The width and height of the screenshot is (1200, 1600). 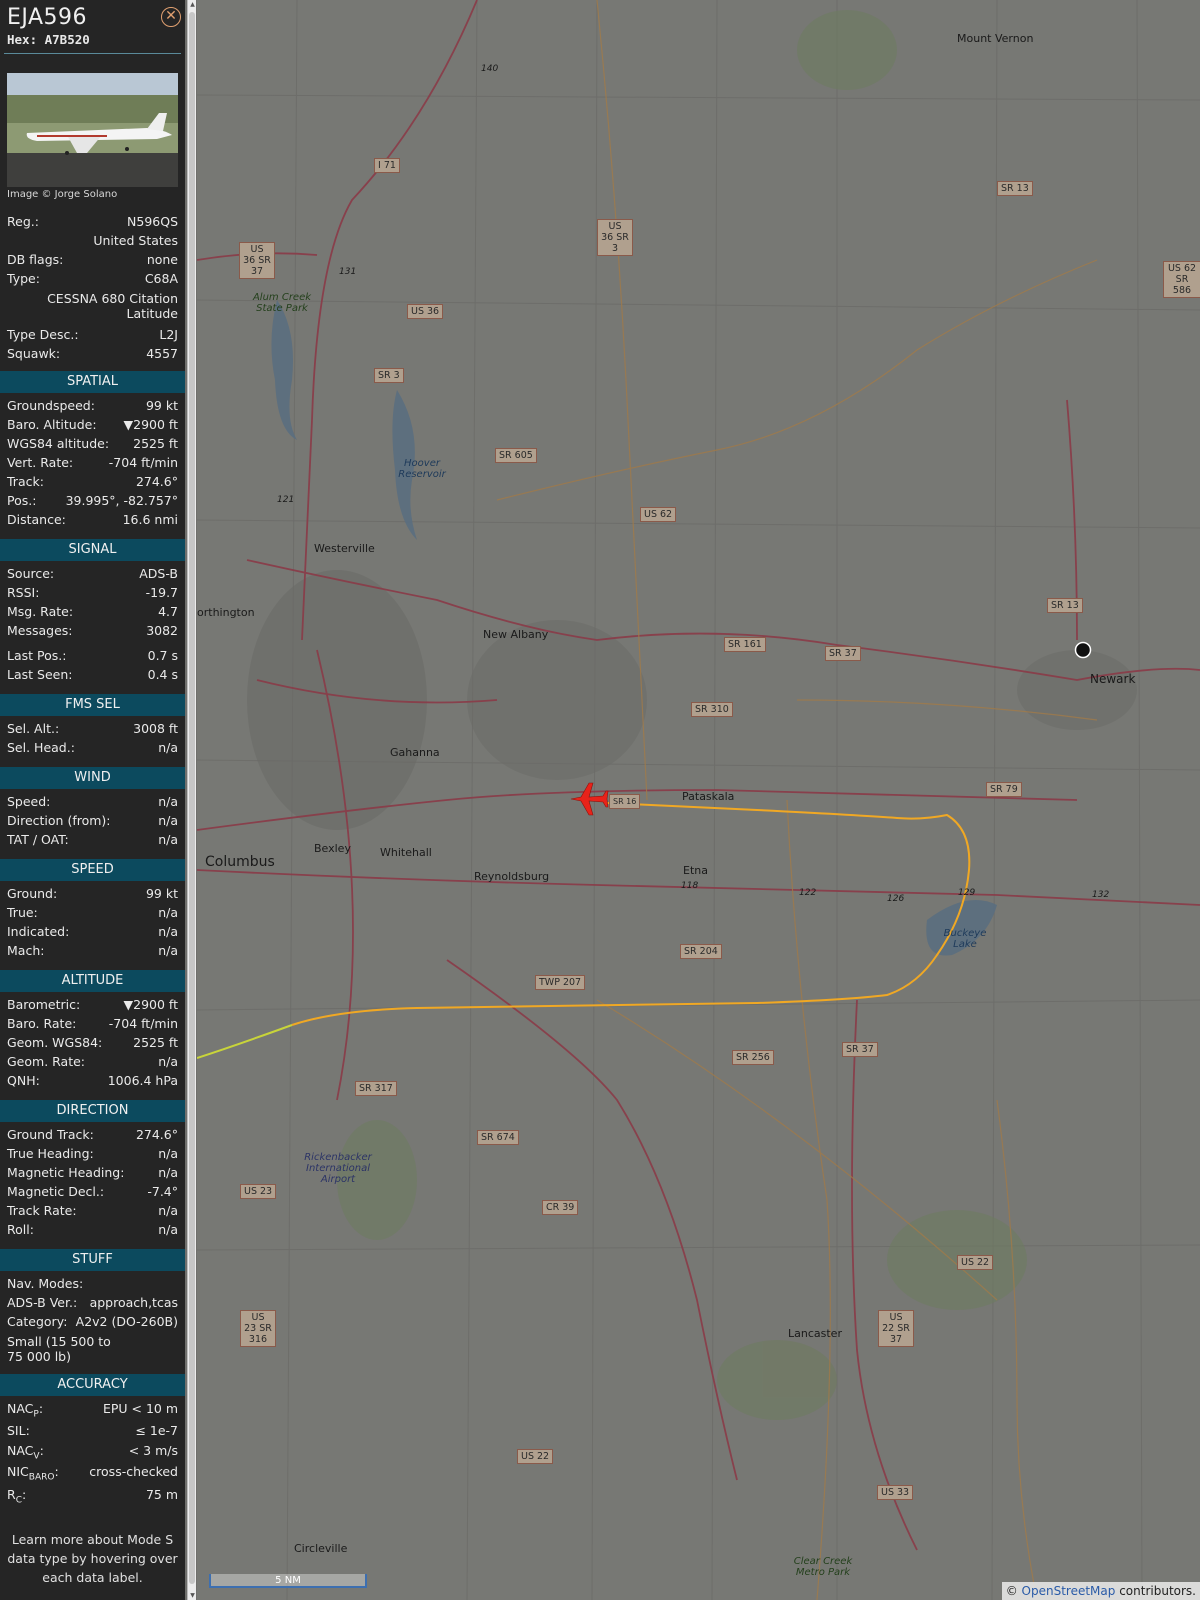 I want to click on qnh-label: QNH:, so click(x=23, y=1080).